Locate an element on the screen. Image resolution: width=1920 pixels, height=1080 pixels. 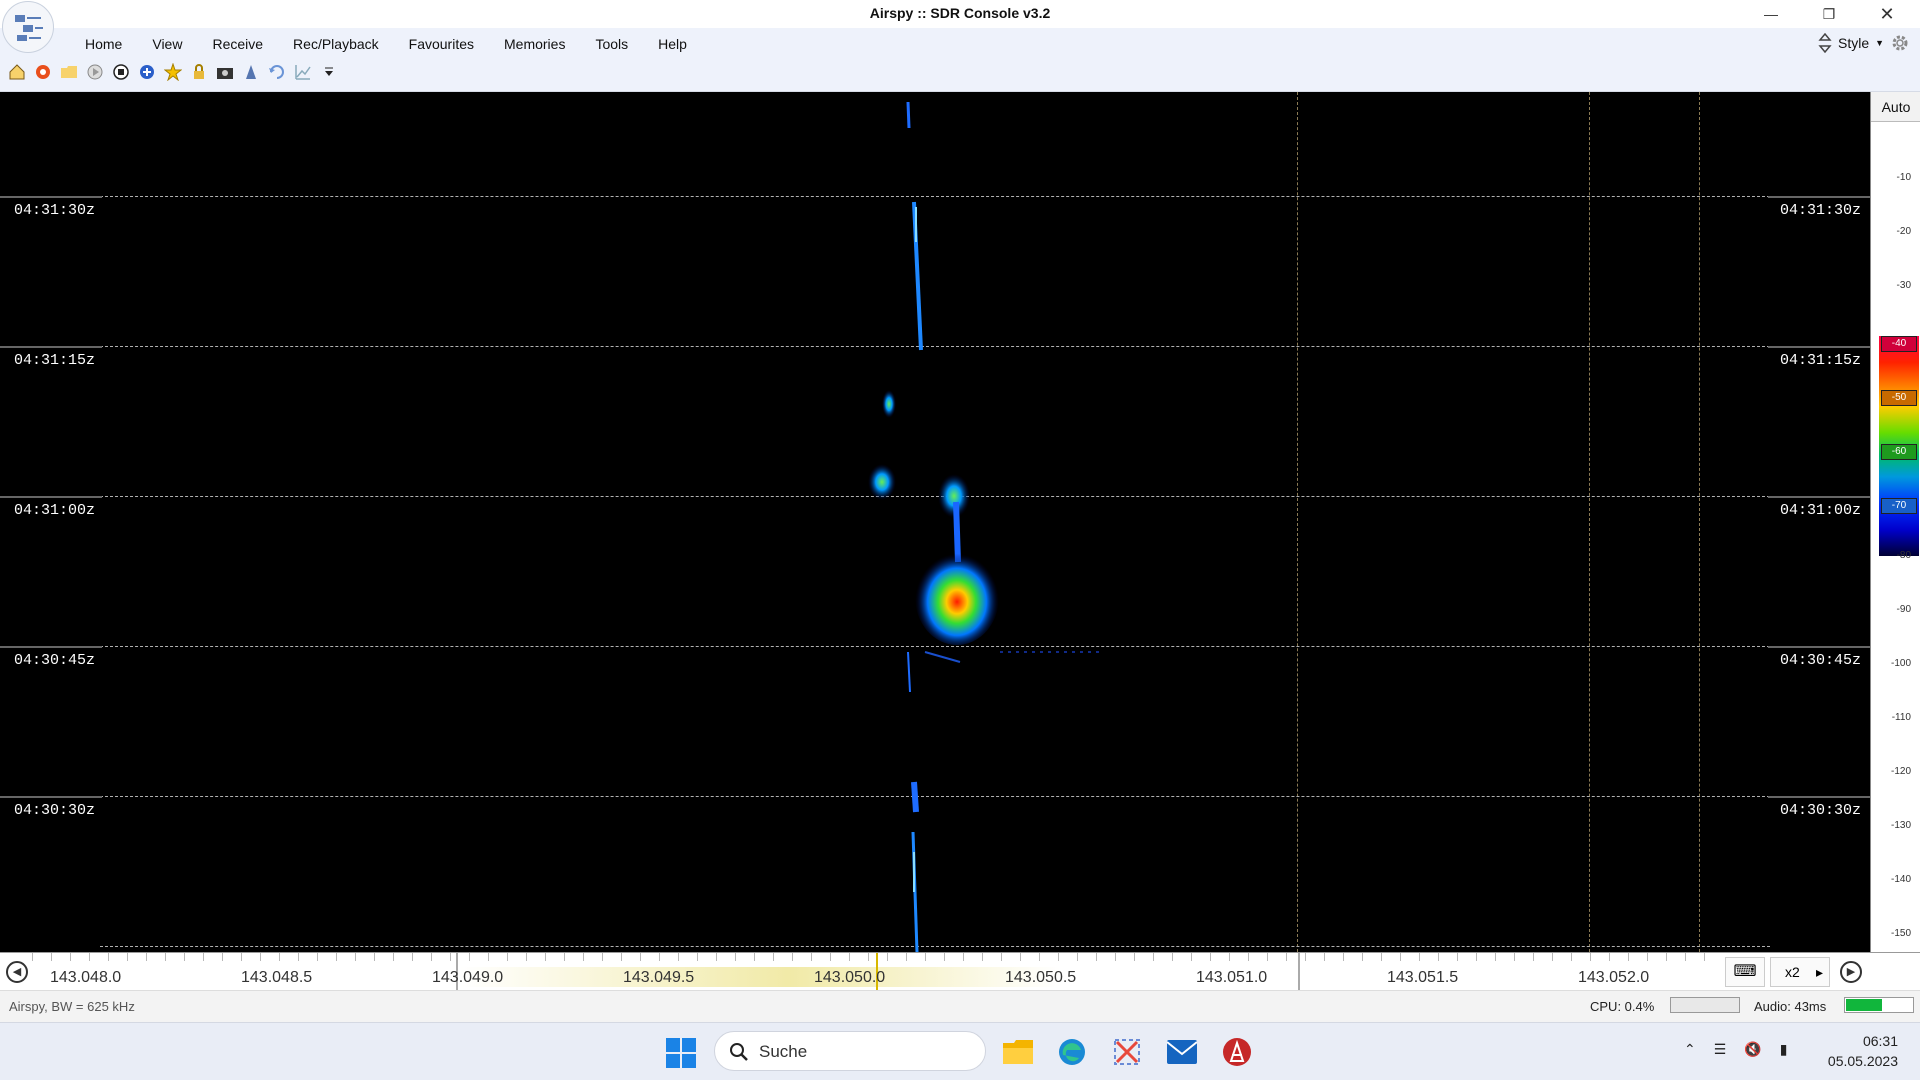
chevron-right-icon: ▸ is located at coordinates (1819, 972).